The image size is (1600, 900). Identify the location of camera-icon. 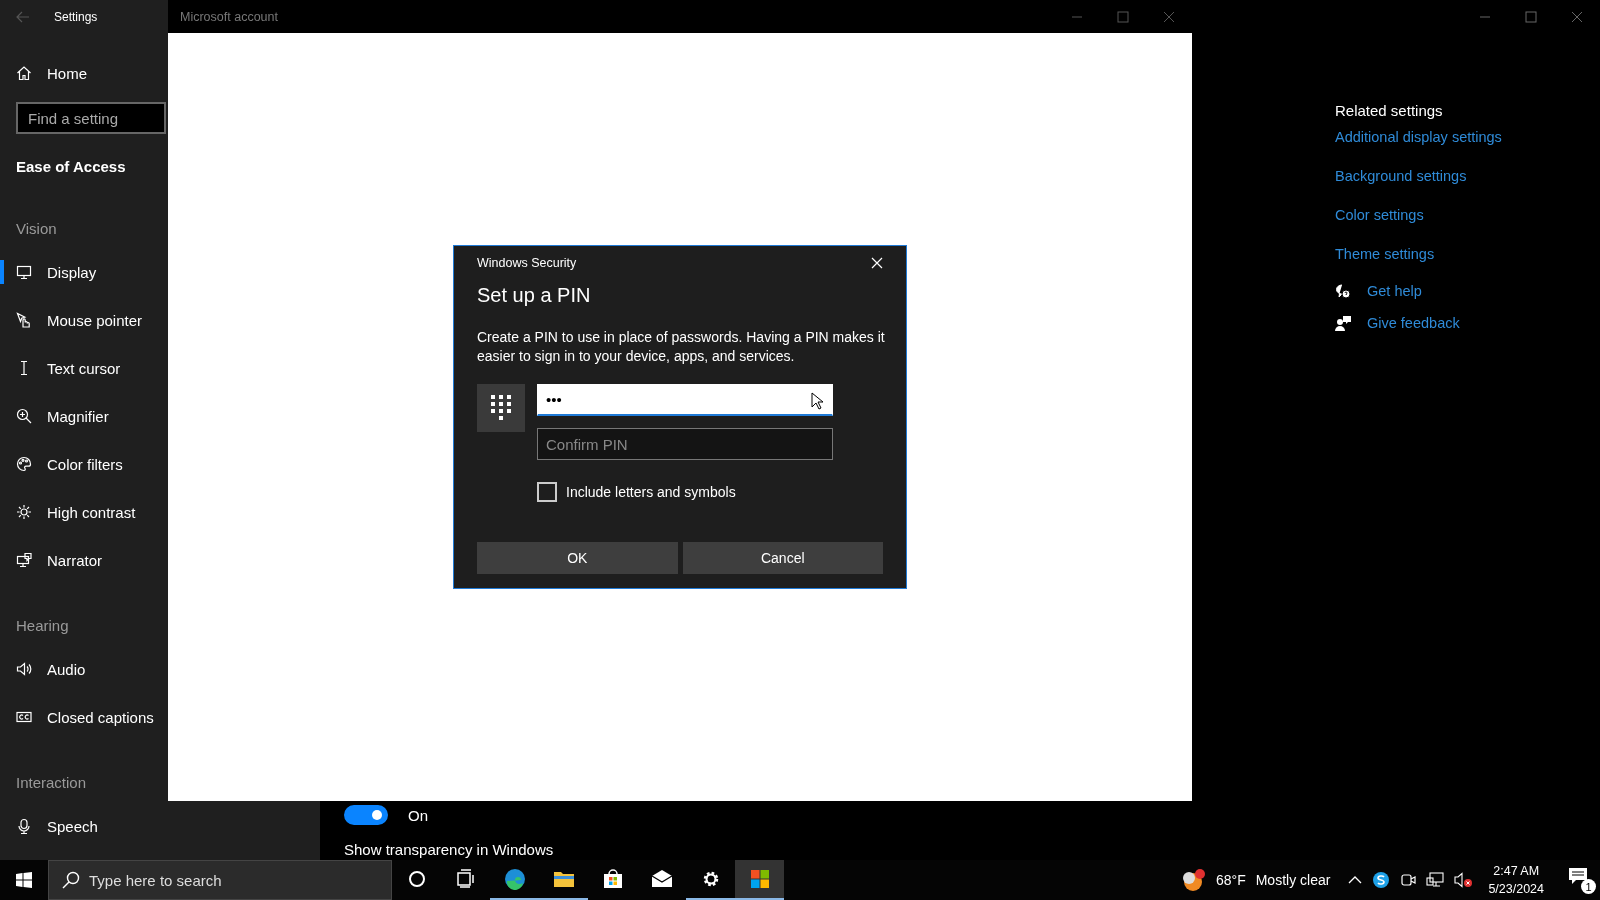
(1408, 880).